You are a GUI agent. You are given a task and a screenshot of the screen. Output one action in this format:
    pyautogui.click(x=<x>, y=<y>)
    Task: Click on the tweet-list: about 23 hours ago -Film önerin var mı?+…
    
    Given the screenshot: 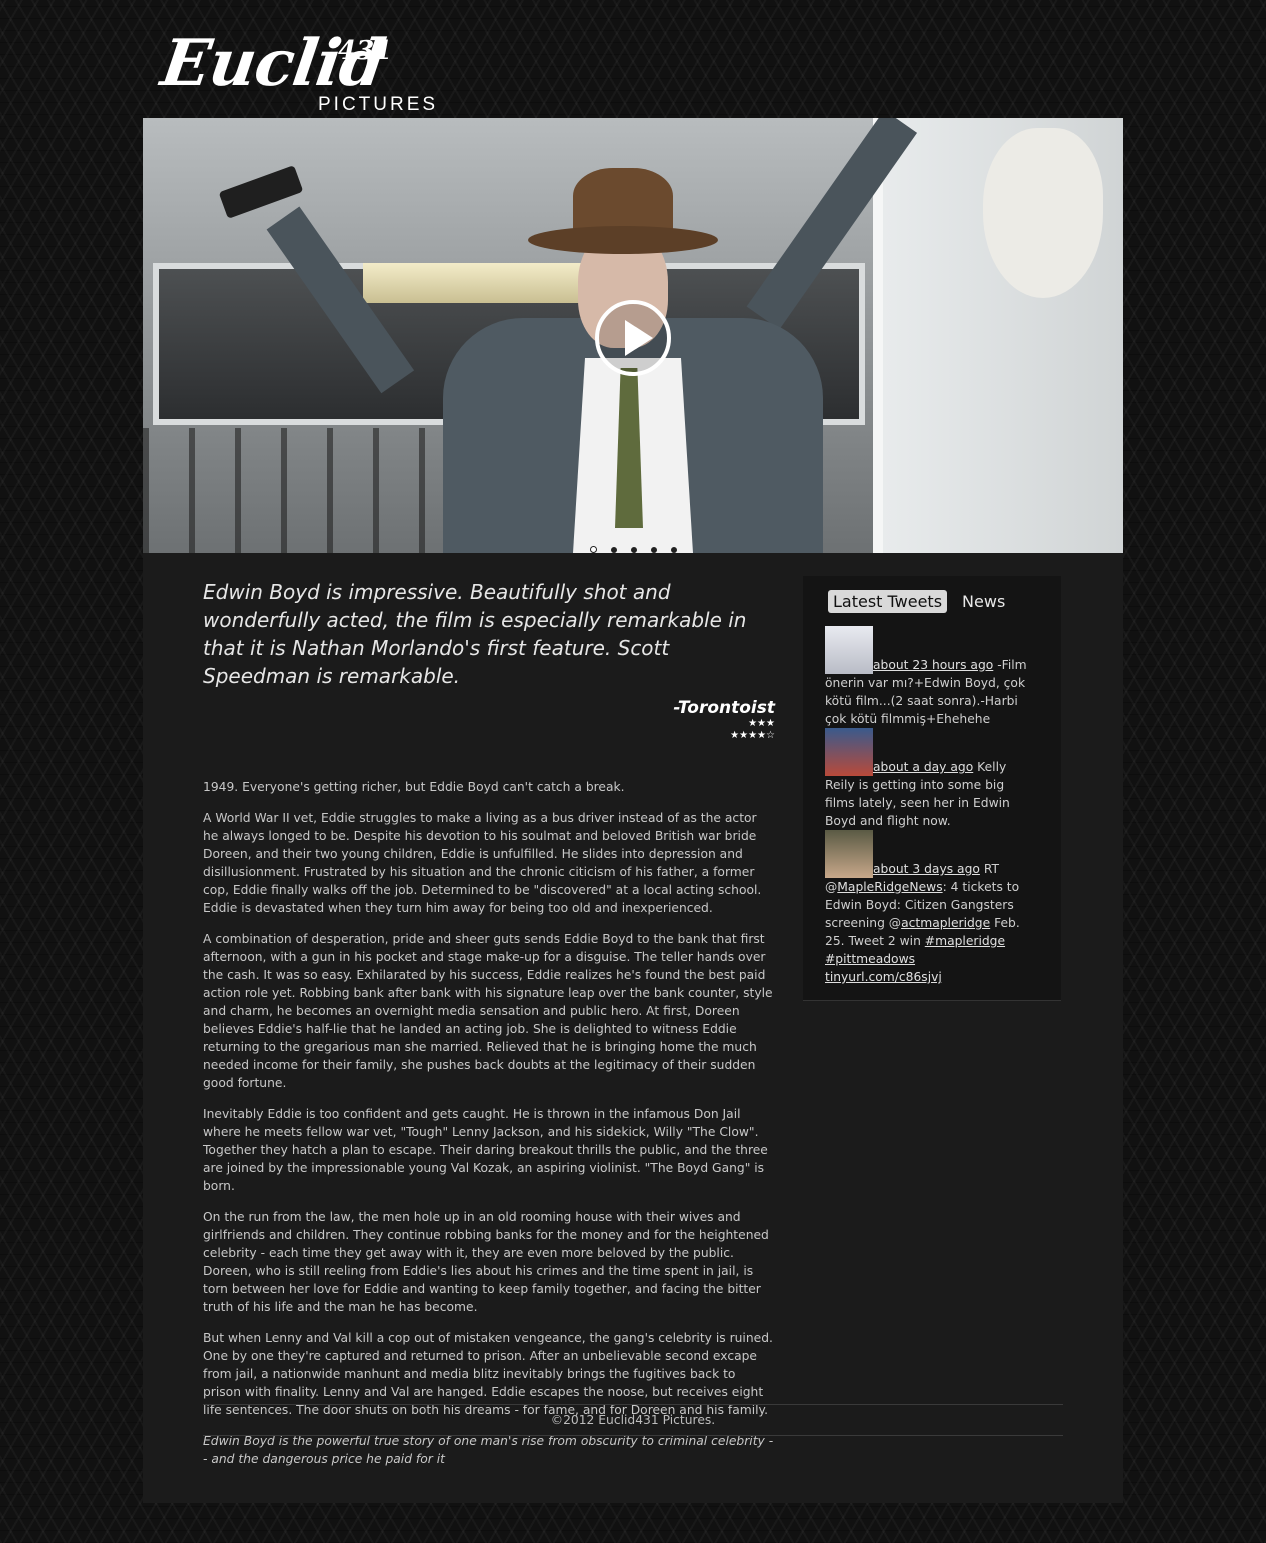 What is the action you would take?
    pyautogui.click(x=930, y=806)
    